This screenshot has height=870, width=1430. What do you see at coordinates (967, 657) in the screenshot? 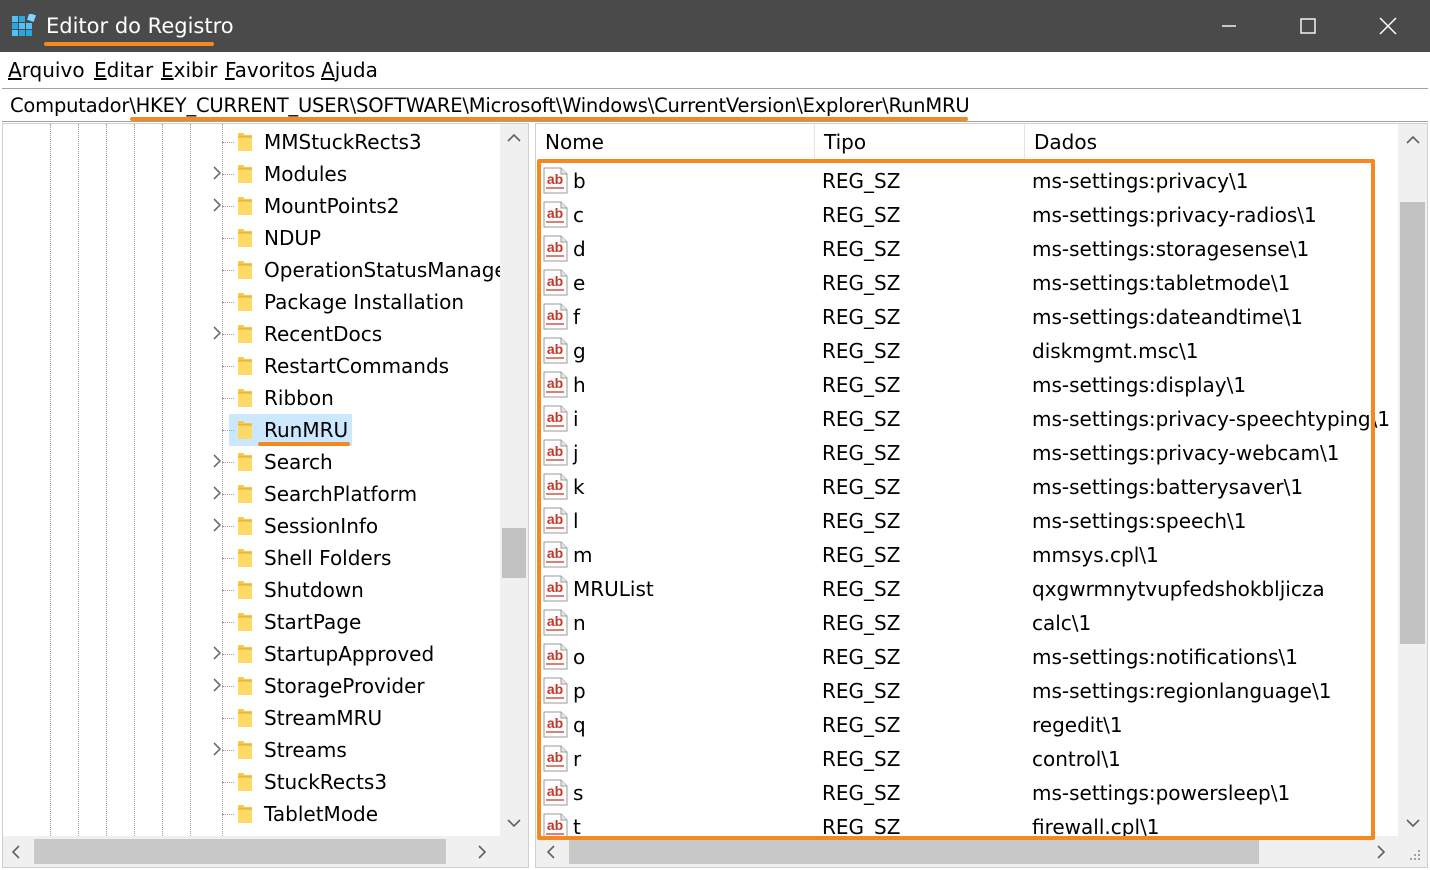
I see `table-row: ab o REG_SZ ms-settings:notifications\1` at bounding box center [967, 657].